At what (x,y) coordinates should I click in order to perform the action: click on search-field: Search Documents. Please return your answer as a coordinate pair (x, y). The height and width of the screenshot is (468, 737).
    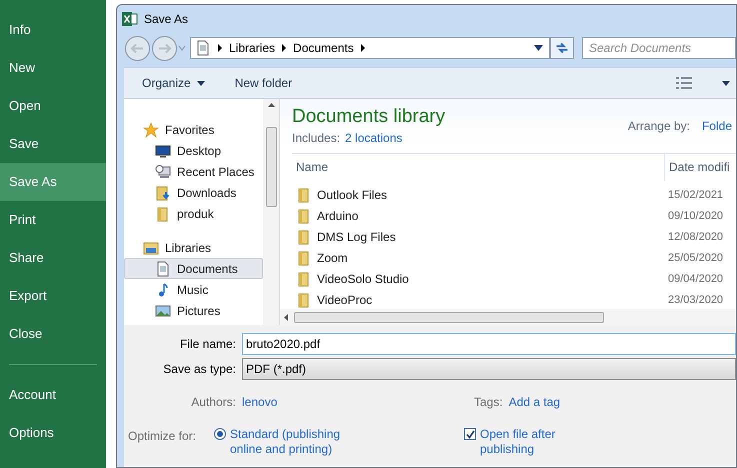
    Looking at the image, I should click on (659, 48).